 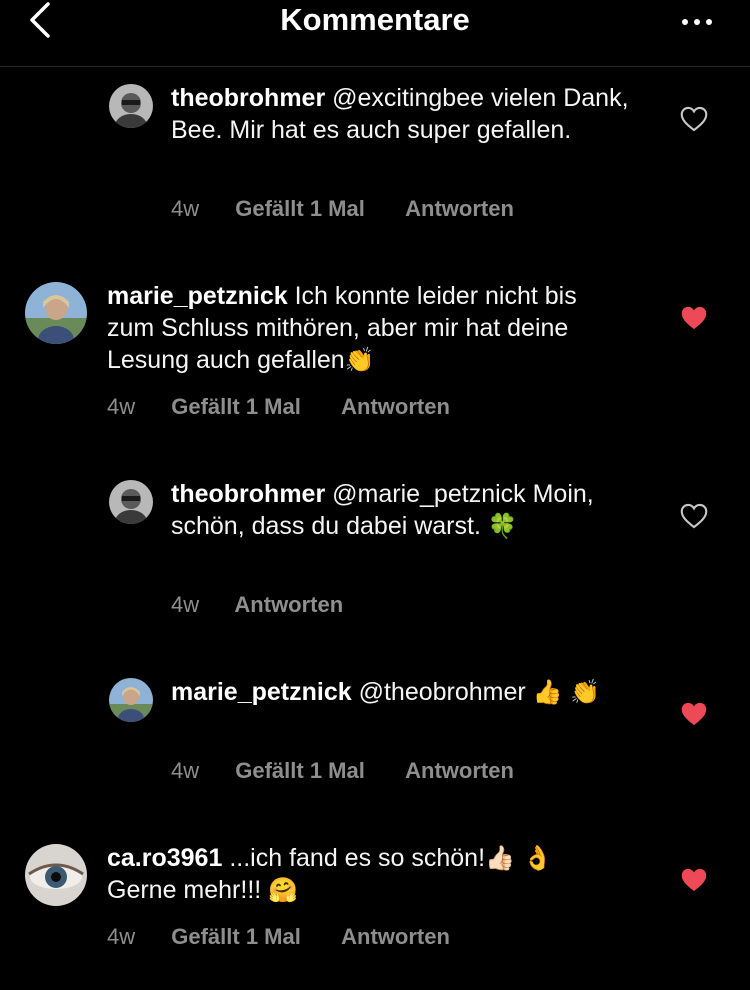 I want to click on comment-text: marie_petznick @theobrohmer 👍 👏, so click(x=406, y=692).